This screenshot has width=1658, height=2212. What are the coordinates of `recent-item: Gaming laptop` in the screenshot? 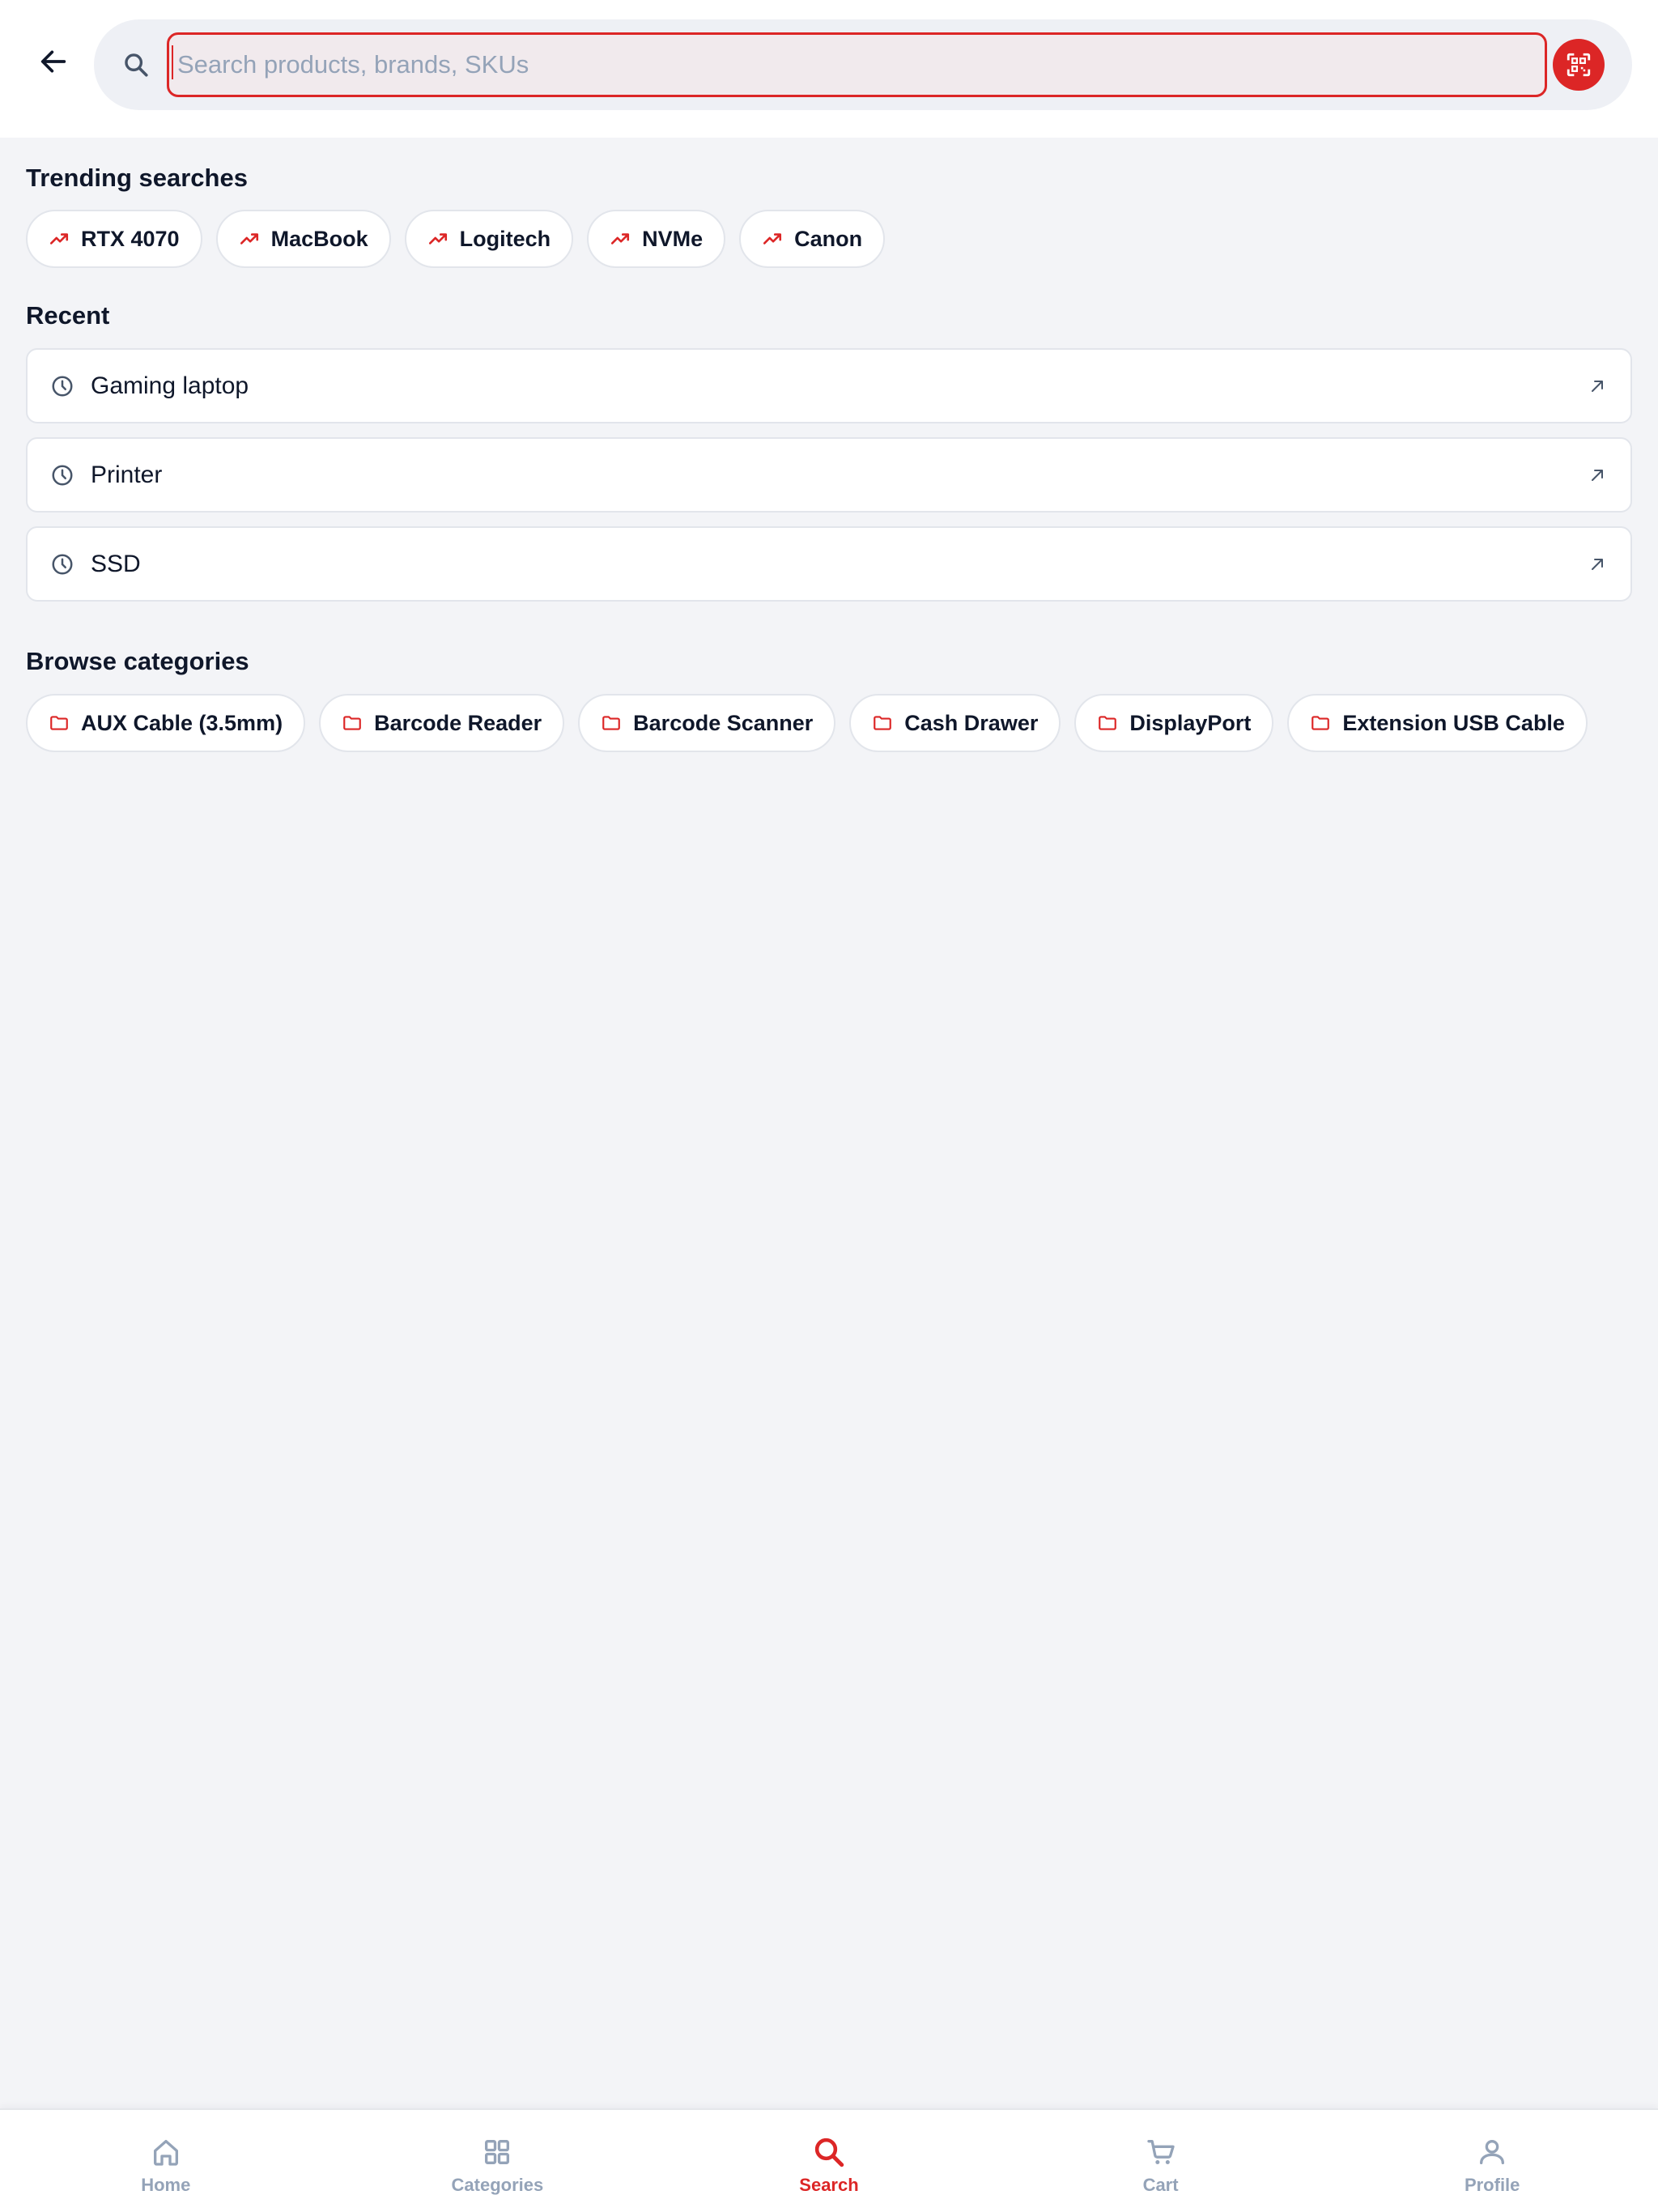 It's located at (829, 385).